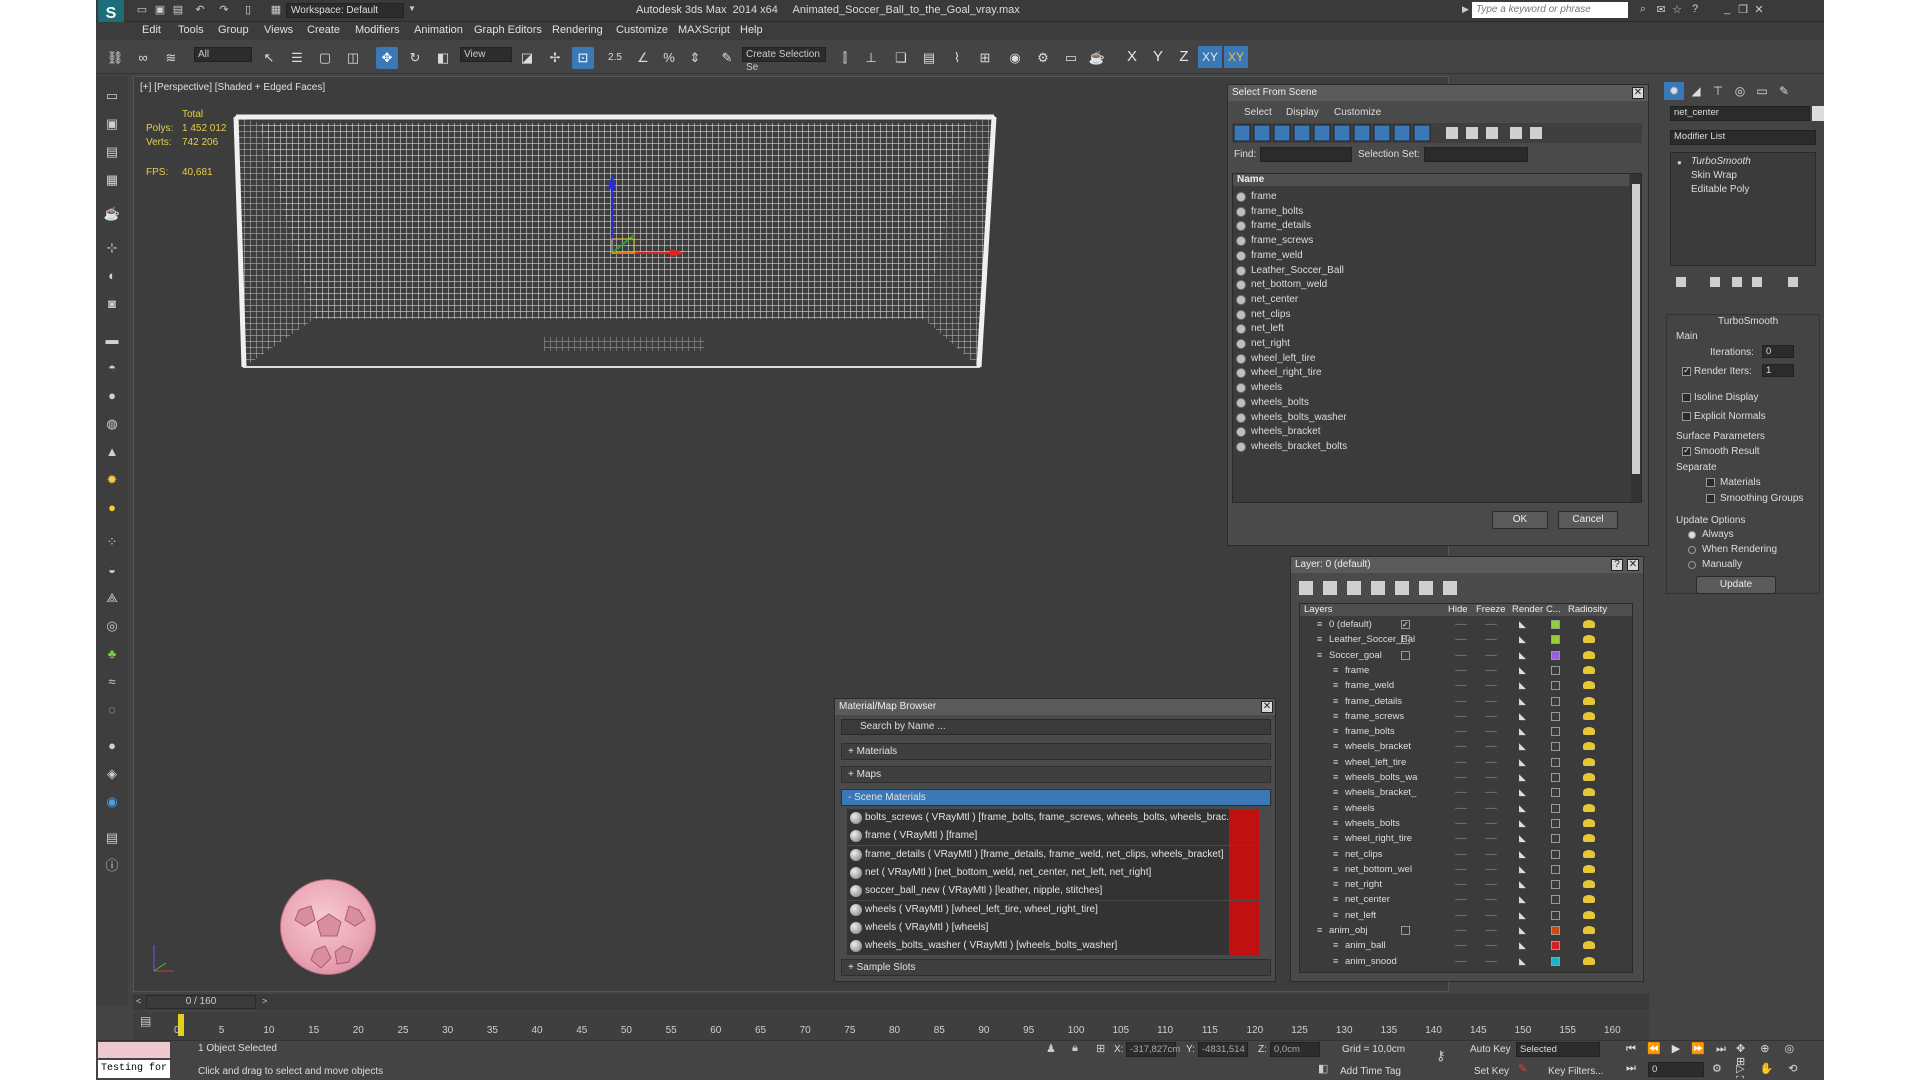  I want to click on restrict-plane-cycle-button: XY, so click(1236, 57).